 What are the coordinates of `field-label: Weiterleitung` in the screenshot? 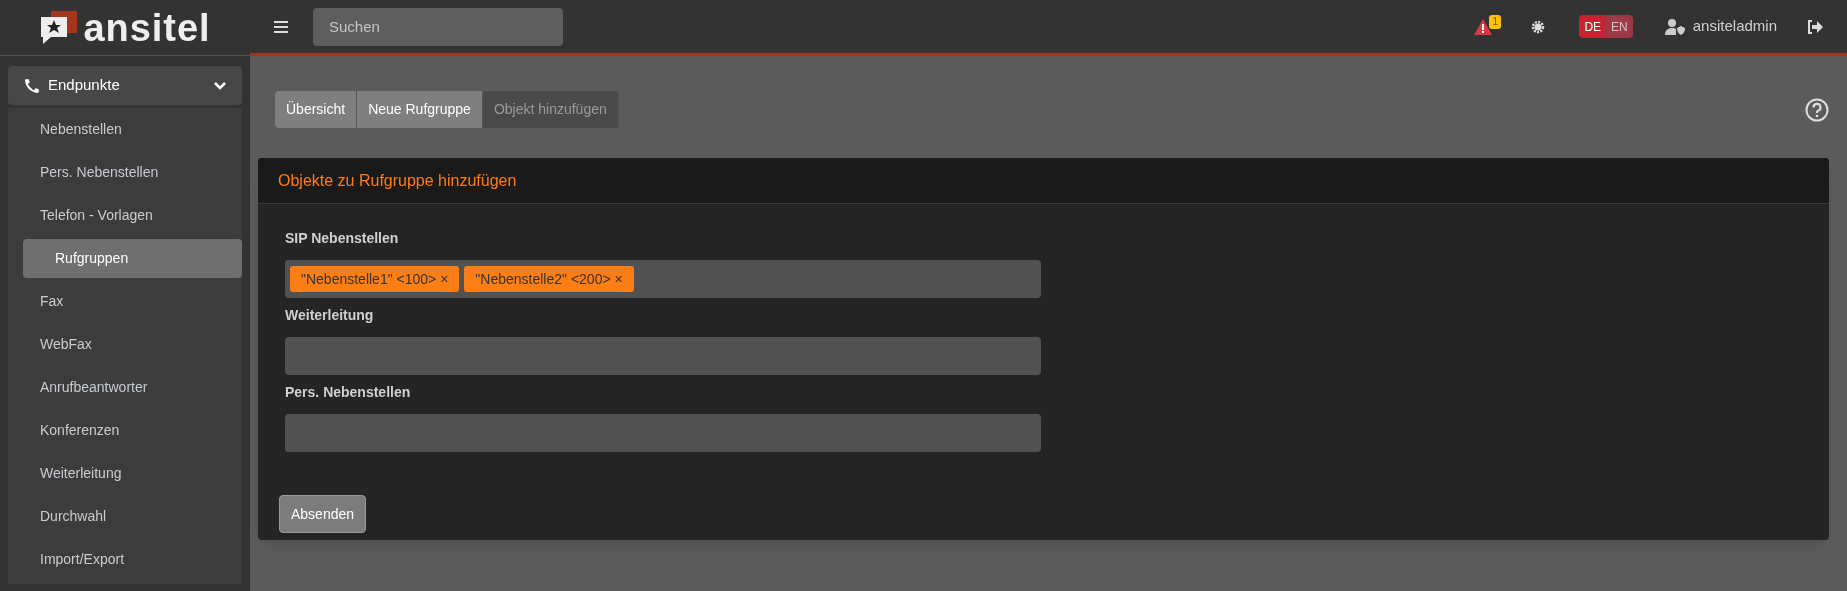 It's located at (330, 315).